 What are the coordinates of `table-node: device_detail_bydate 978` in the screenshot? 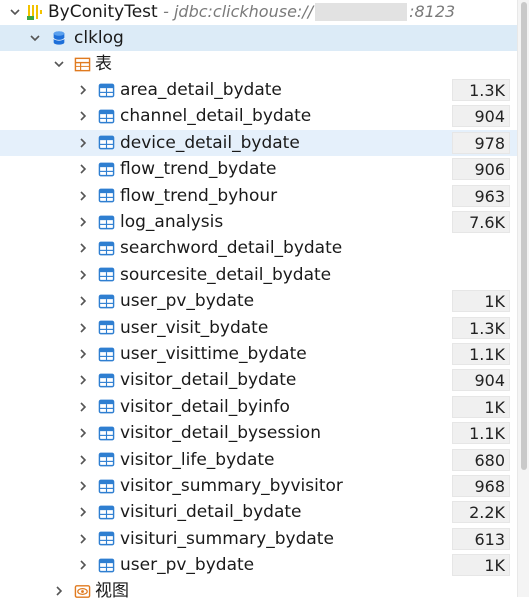 It's located at (258, 142).